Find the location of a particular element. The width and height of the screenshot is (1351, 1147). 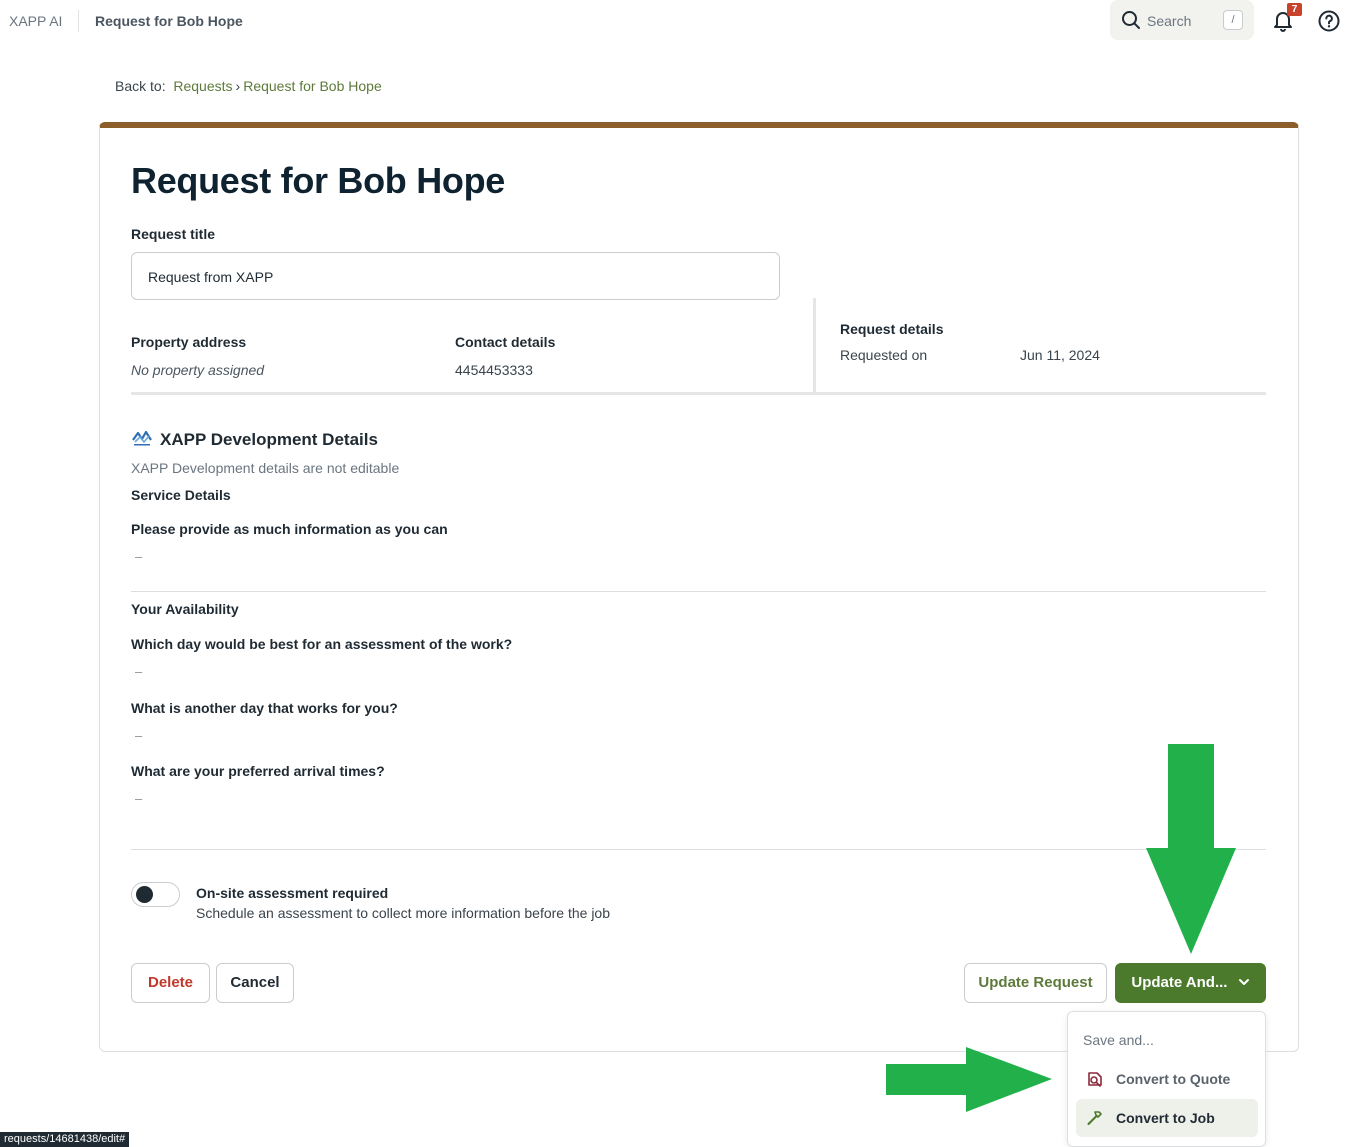

availability-question-3: What are your preferred arrival times? is located at coordinates (258, 771).